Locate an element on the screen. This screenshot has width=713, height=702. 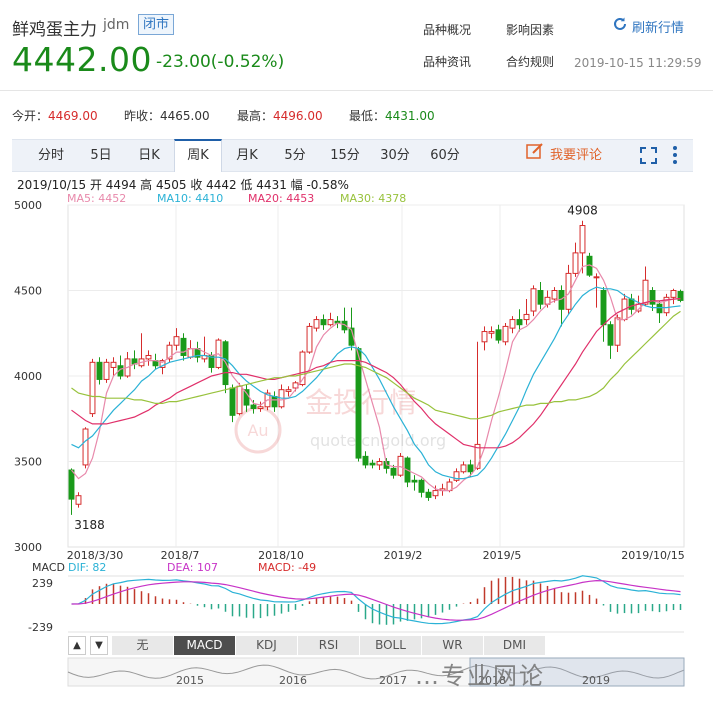
indicator-wr: WR is located at coordinates (453, 645).